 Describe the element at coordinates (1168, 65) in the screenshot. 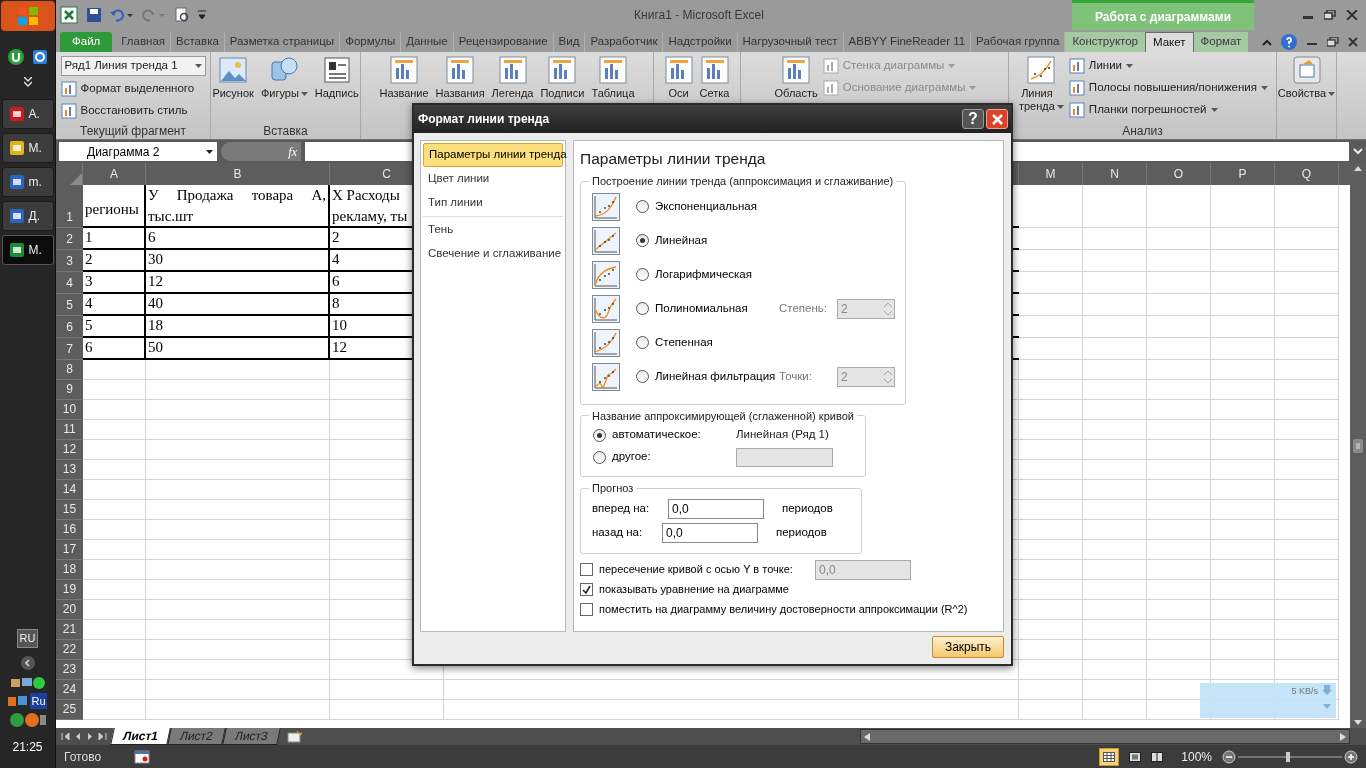

I see `ribbon-button: Линии` at that location.